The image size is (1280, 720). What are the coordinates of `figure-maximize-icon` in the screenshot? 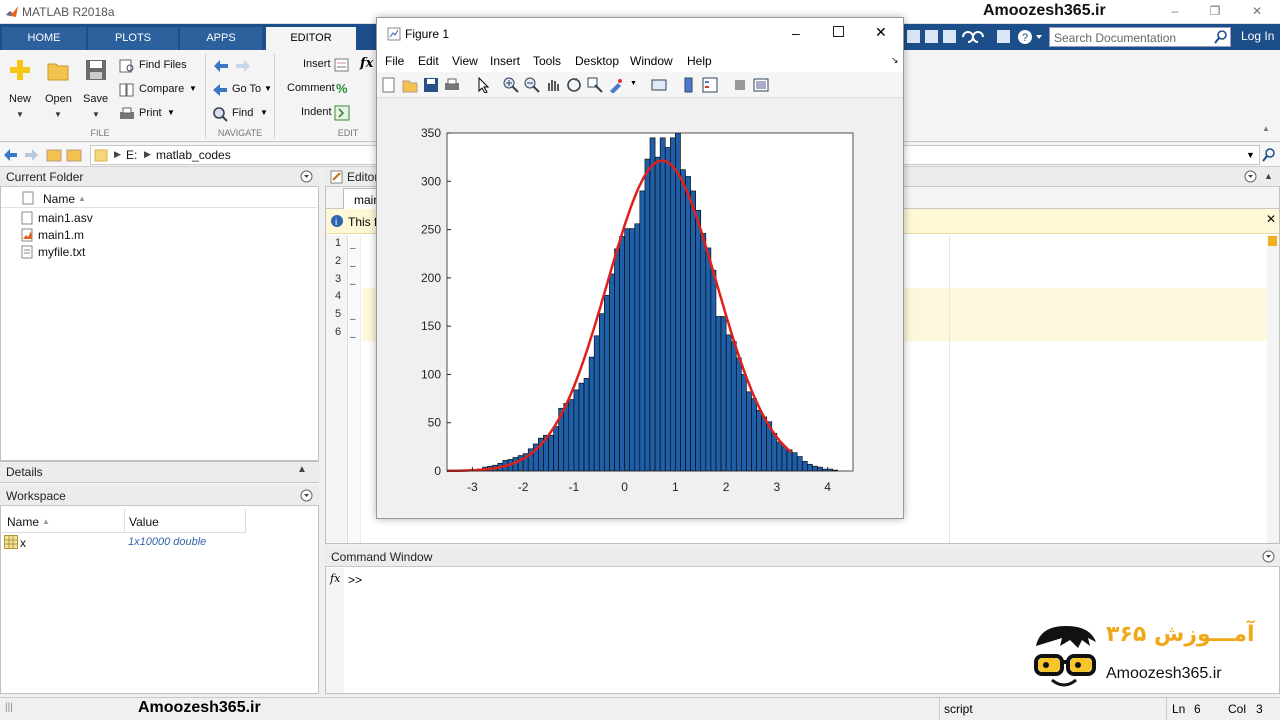 It's located at (838, 31).